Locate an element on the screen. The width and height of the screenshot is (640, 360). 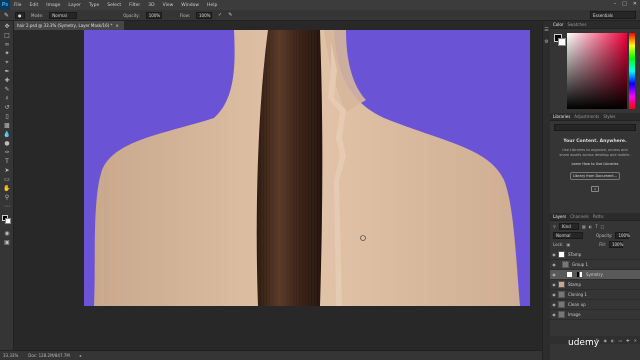
layer-opacity-field: 100% is located at coordinates (622, 235).